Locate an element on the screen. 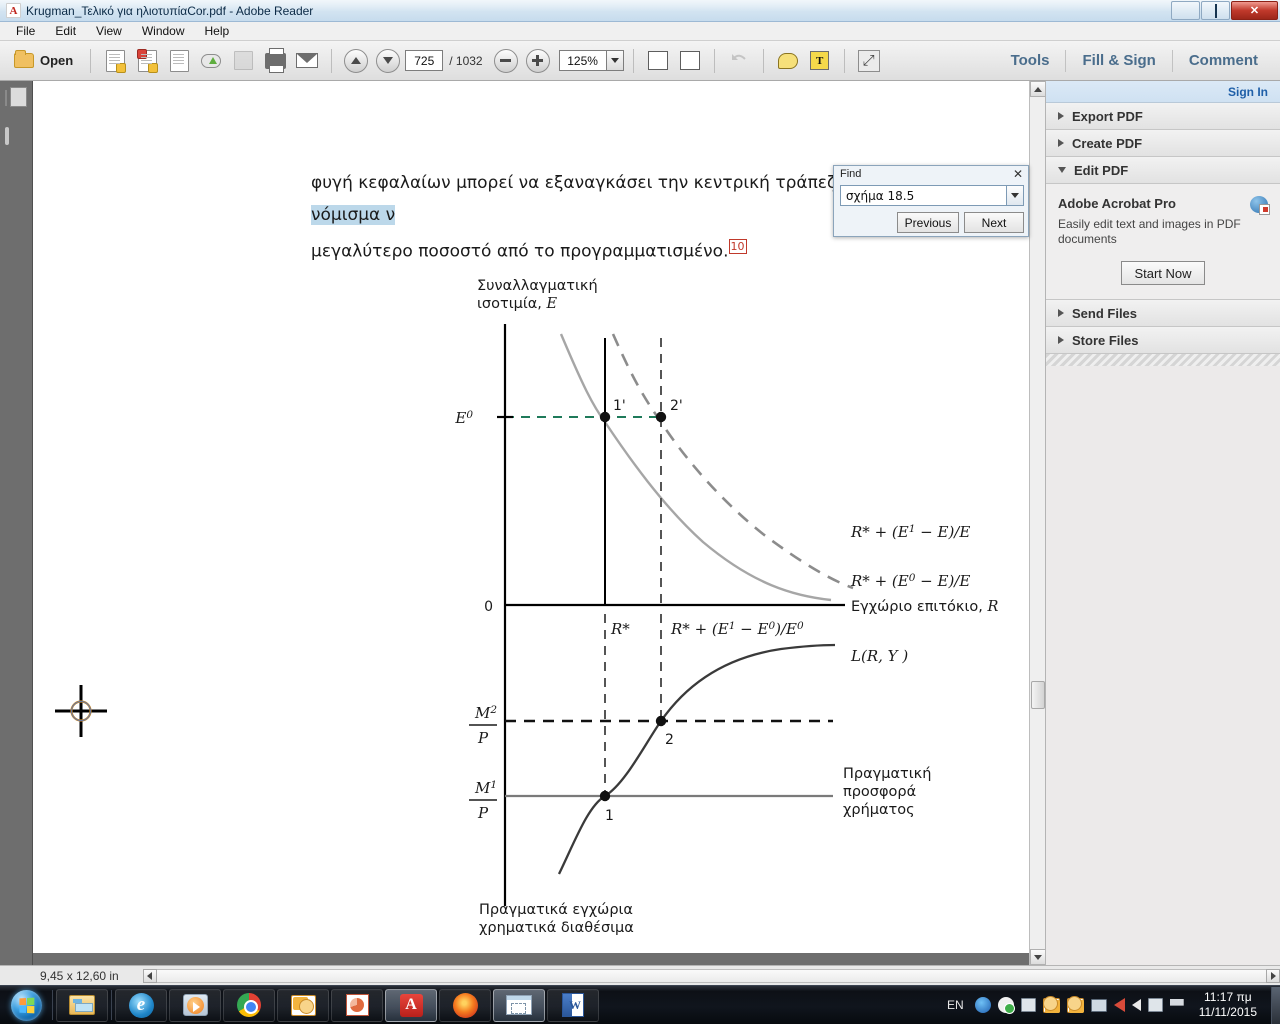  print-button is located at coordinates (275, 61).